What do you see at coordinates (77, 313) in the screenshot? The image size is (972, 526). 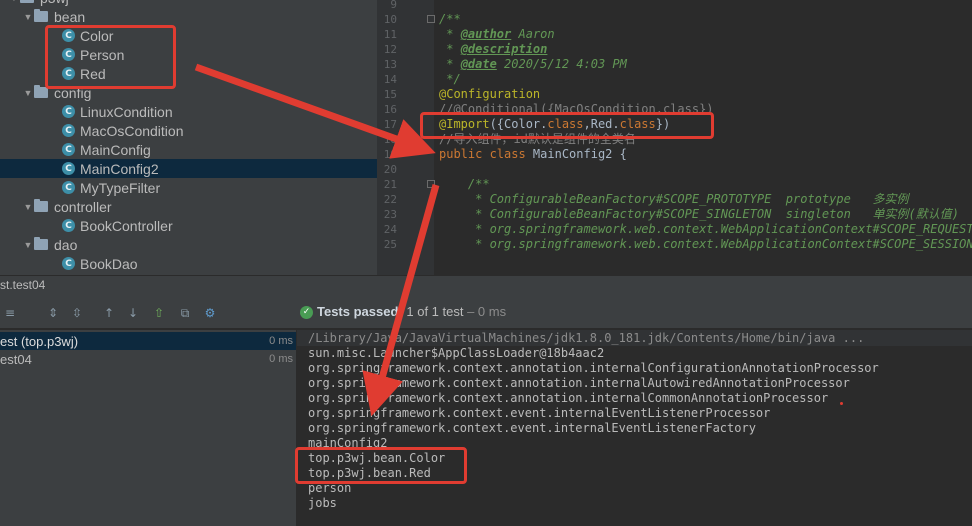 I see `collapse-icon: ⇳` at bounding box center [77, 313].